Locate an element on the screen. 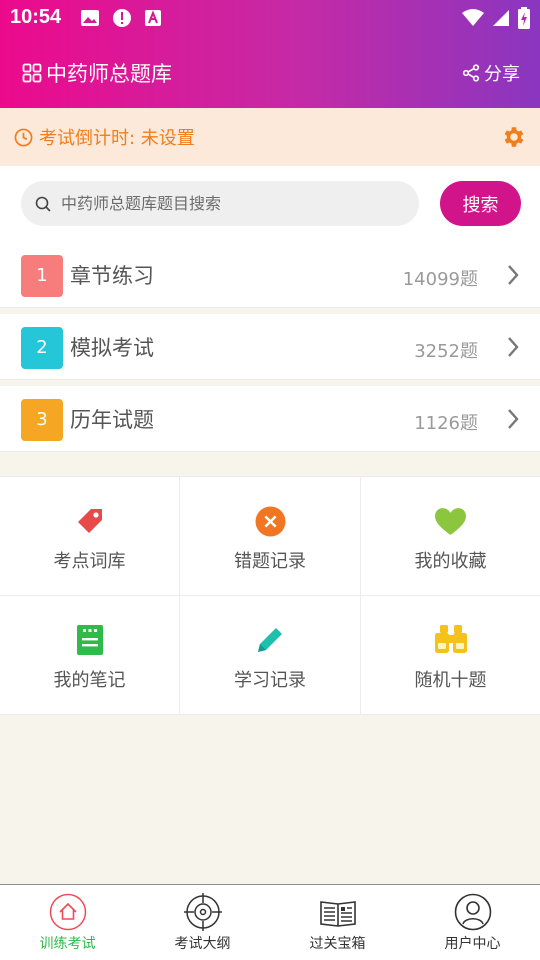  list-item-chapter-practice: 1 章节练习 14099题 is located at coordinates (270, 275).